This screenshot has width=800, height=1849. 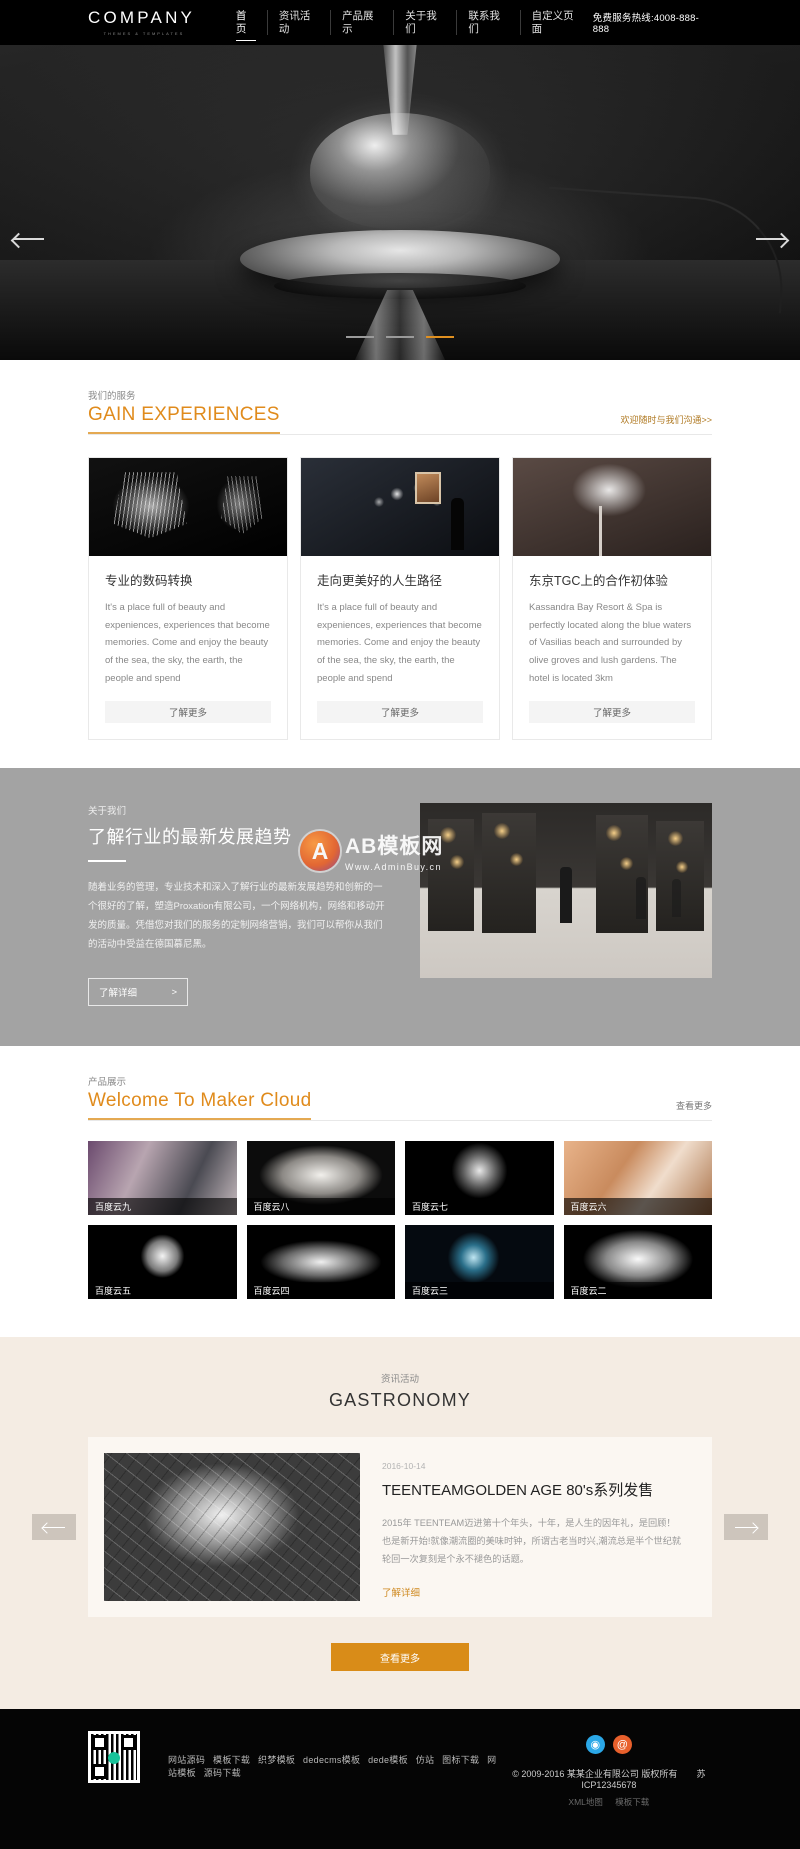 What do you see at coordinates (162, 1291) in the screenshot?
I see `product-label: 百度云五` at bounding box center [162, 1291].